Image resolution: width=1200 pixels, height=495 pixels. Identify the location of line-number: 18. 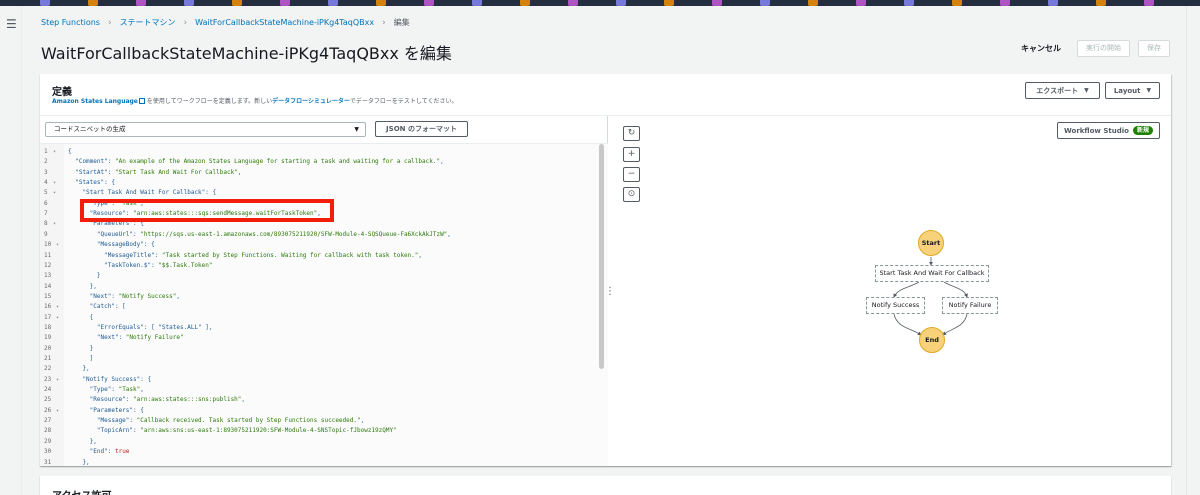
(48, 327).